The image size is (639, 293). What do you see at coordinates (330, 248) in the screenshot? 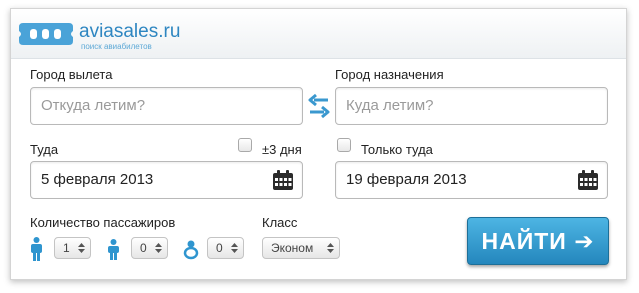
I see `select-arrows-icon` at bounding box center [330, 248].